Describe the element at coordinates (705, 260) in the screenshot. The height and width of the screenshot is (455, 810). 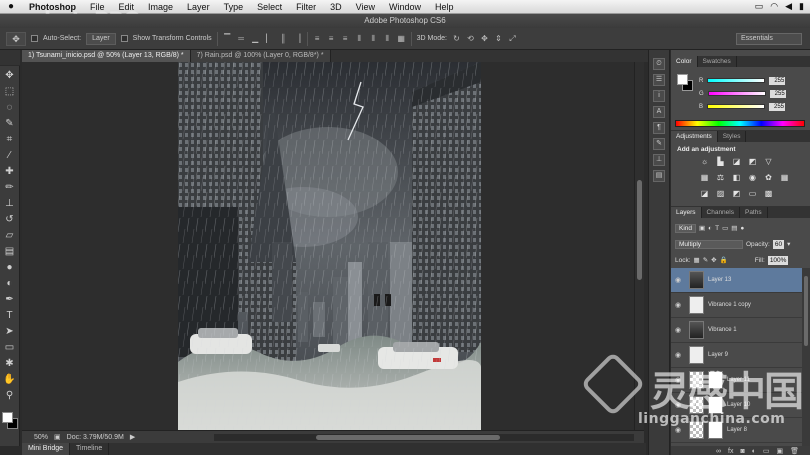
I see `lock-image-icon: ✎` at that location.